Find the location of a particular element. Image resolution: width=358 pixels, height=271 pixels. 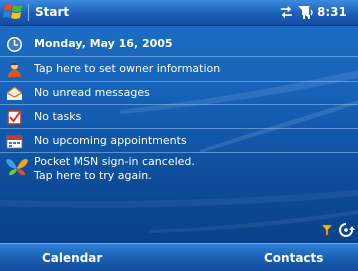

messages-label: No unread messages is located at coordinates (92, 92).